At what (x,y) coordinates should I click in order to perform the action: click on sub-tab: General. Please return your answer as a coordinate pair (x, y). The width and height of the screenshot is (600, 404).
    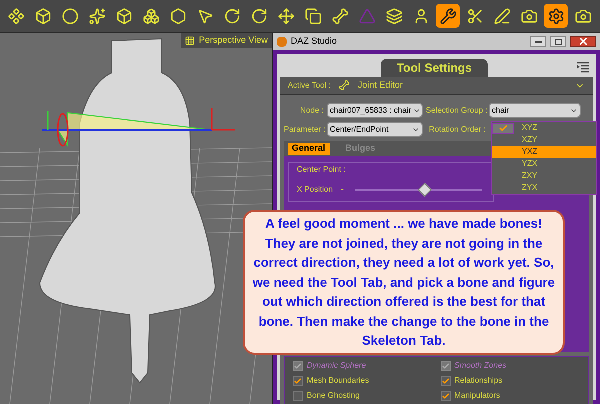
    Looking at the image, I should click on (309, 148).